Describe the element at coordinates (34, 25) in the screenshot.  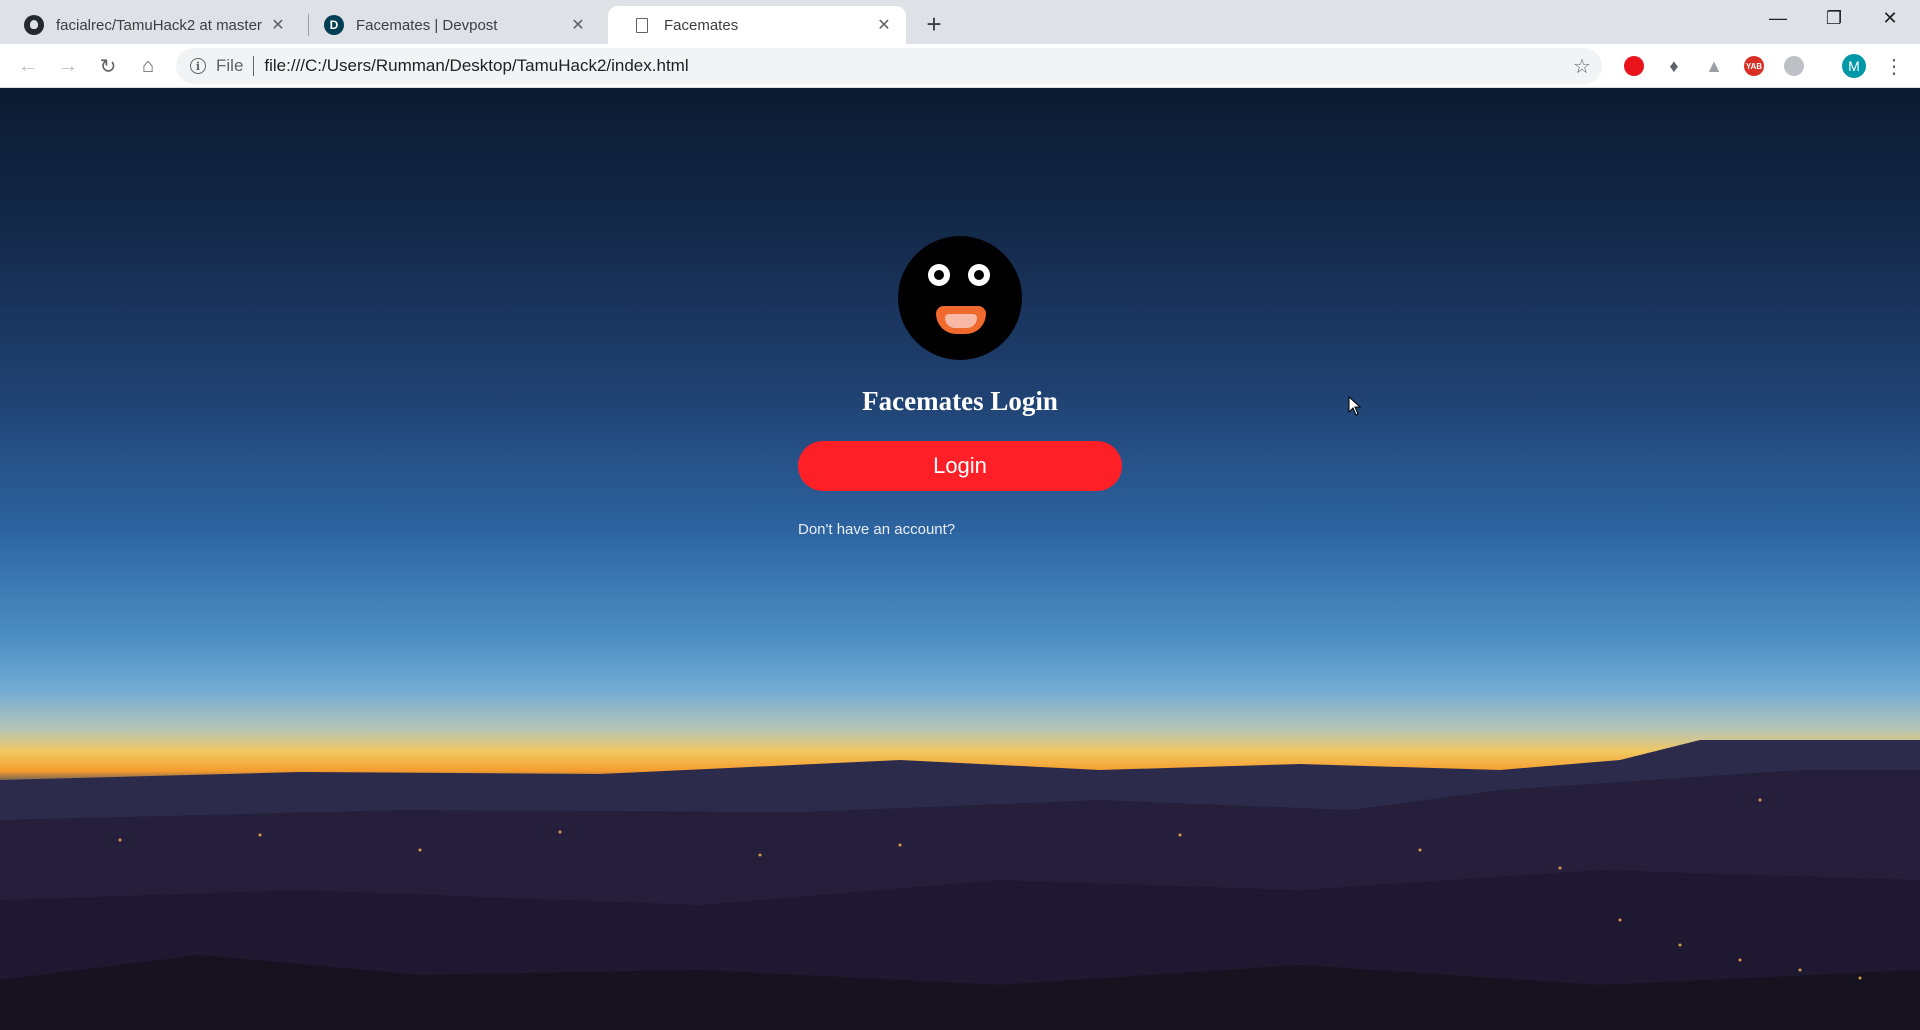
I see `github-icon` at that location.